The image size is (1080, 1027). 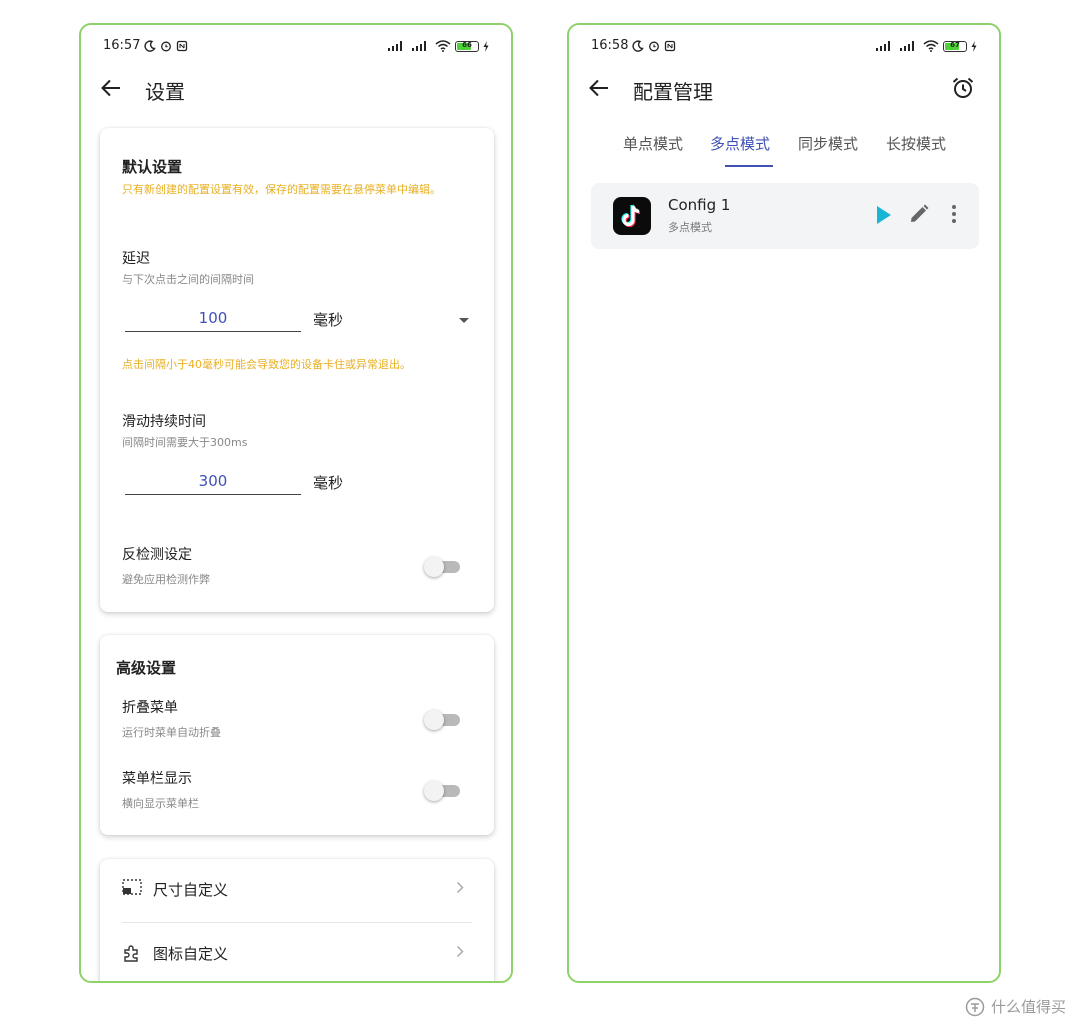 What do you see at coordinates (828, 143) in the screenshot?
I see `tab-sync: 同步模式` at bounding box center [828, 143].